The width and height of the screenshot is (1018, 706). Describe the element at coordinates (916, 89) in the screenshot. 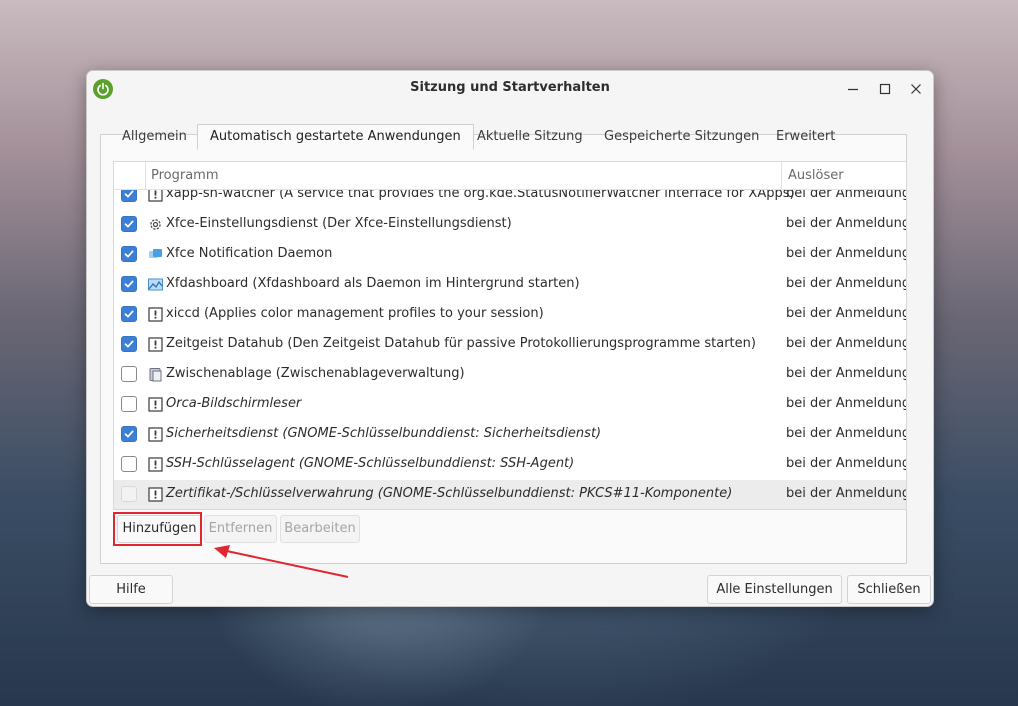

I see `close-window-button` at that location.